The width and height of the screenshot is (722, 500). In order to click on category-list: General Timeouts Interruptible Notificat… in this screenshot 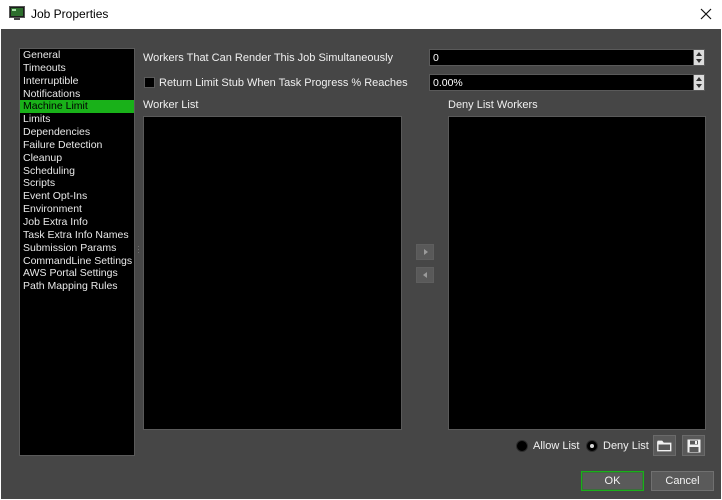, I will do `click(77, 252)`.